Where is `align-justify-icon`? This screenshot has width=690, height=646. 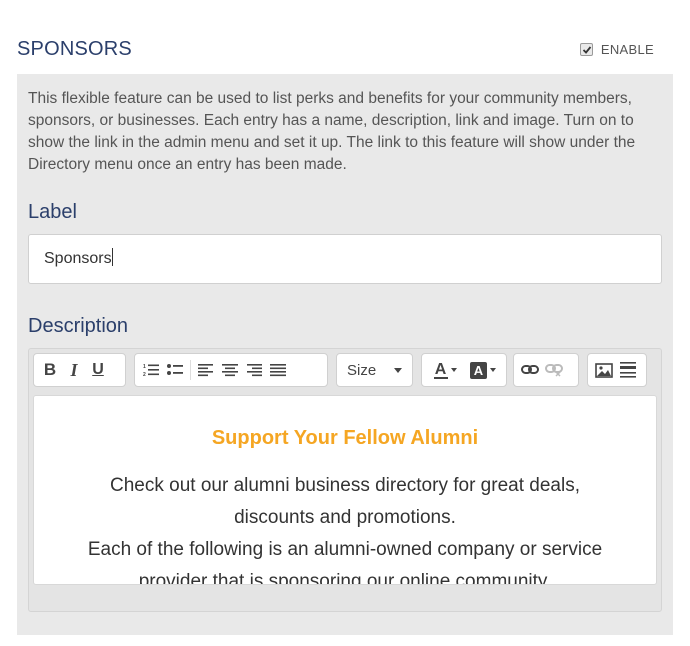
align-justify-icon is located at coordinates (278, 370).